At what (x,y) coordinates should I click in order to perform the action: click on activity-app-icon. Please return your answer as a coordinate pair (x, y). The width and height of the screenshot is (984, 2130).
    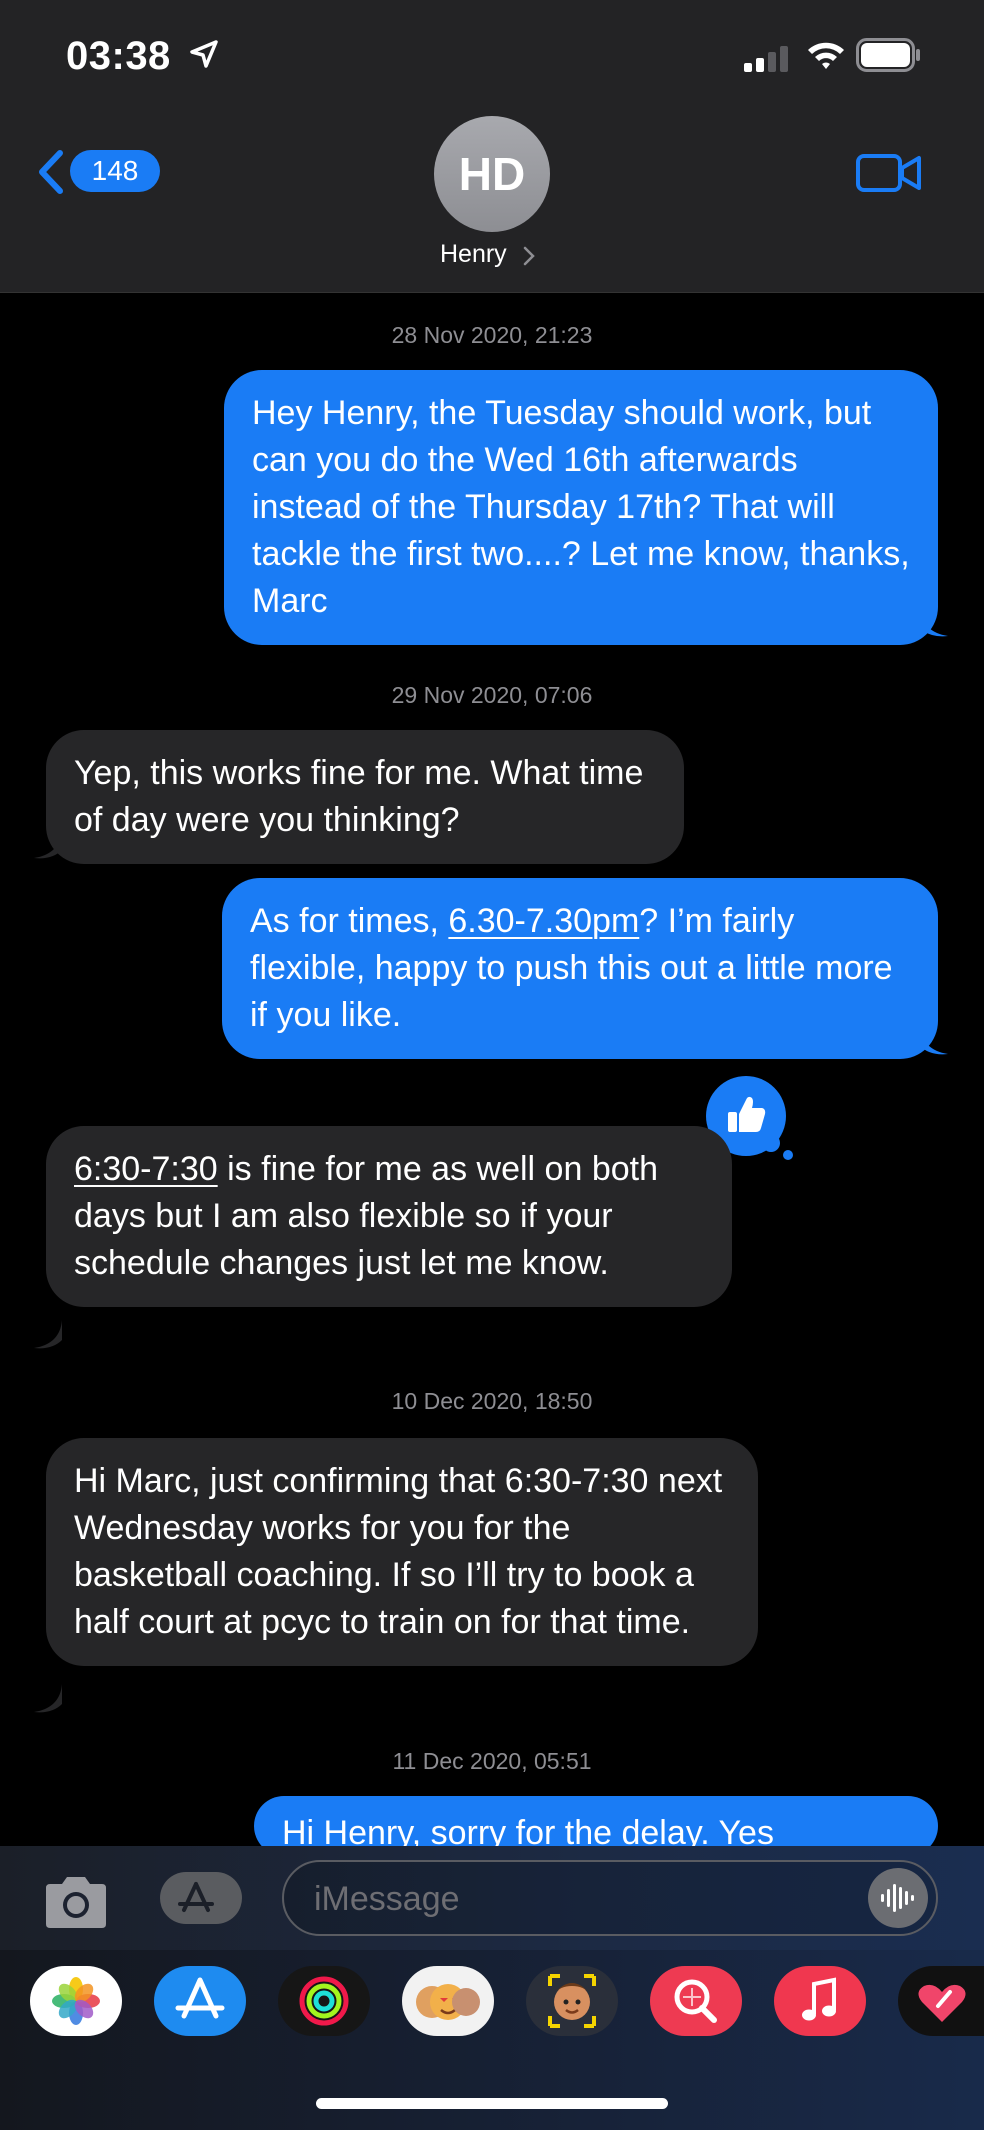
    Looking at the image, I should click on (324, 2001).